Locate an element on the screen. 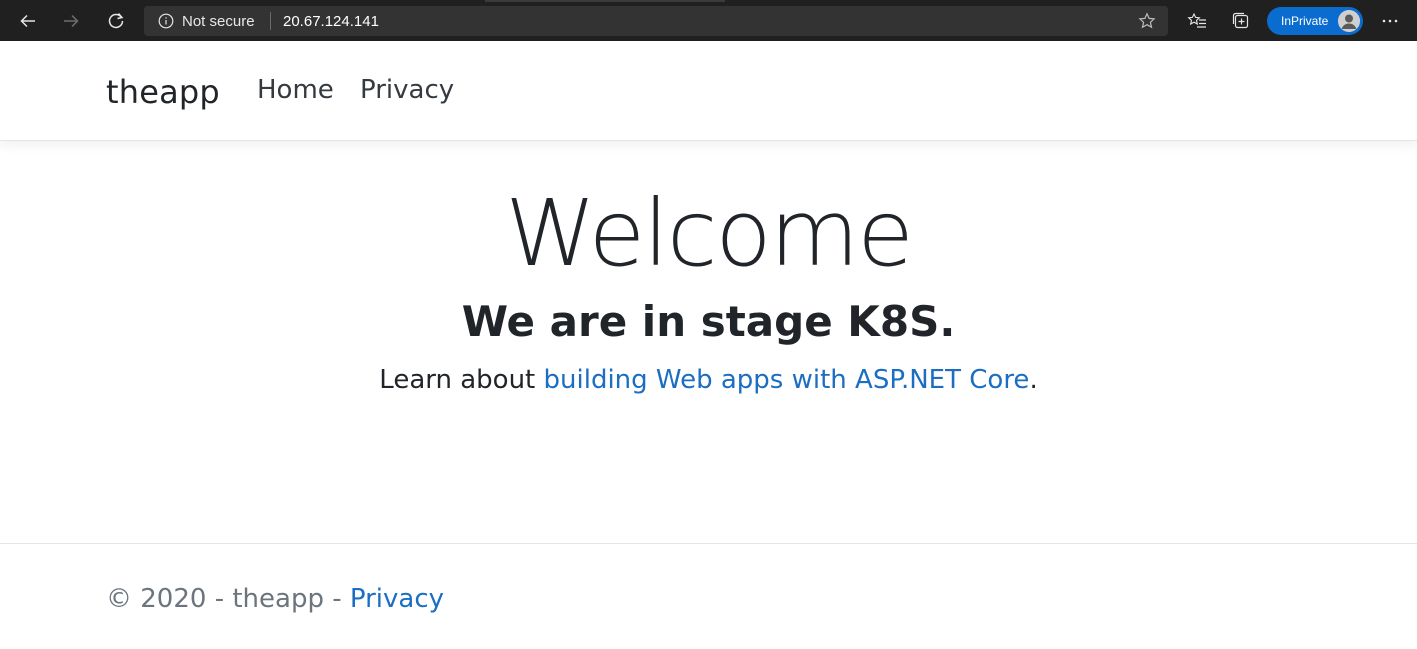 This screenshot has height=649, width=1417. address-separator is located at coordinates (270, 21).